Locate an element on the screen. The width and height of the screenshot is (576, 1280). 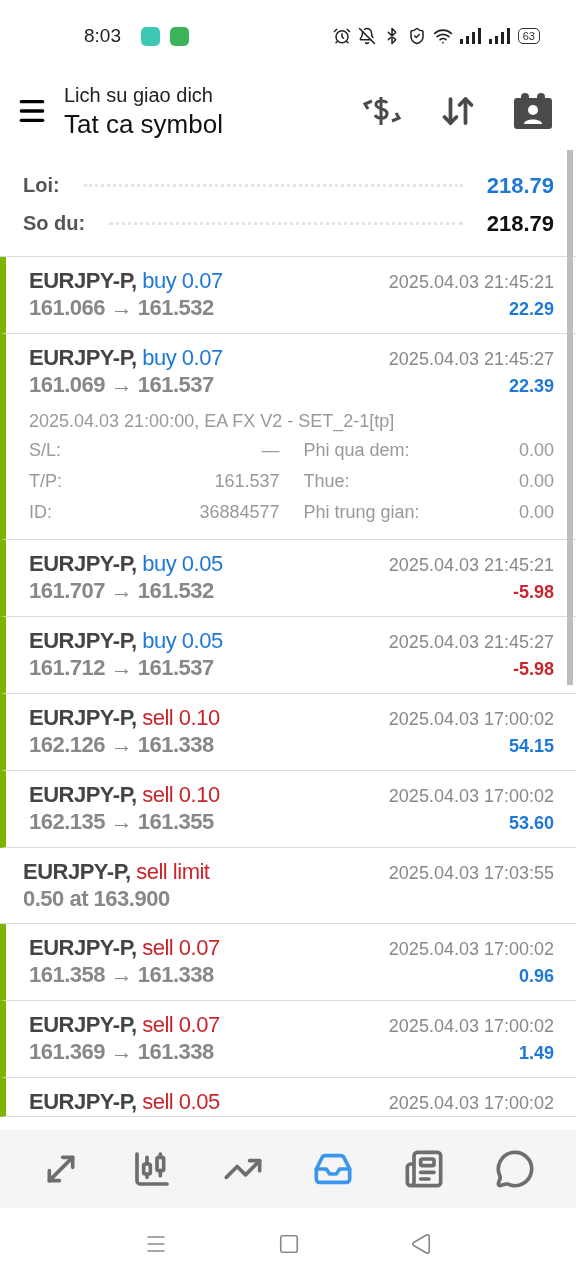
price-range: 161.066 → 161.532 is located at coordinates (121, 308).